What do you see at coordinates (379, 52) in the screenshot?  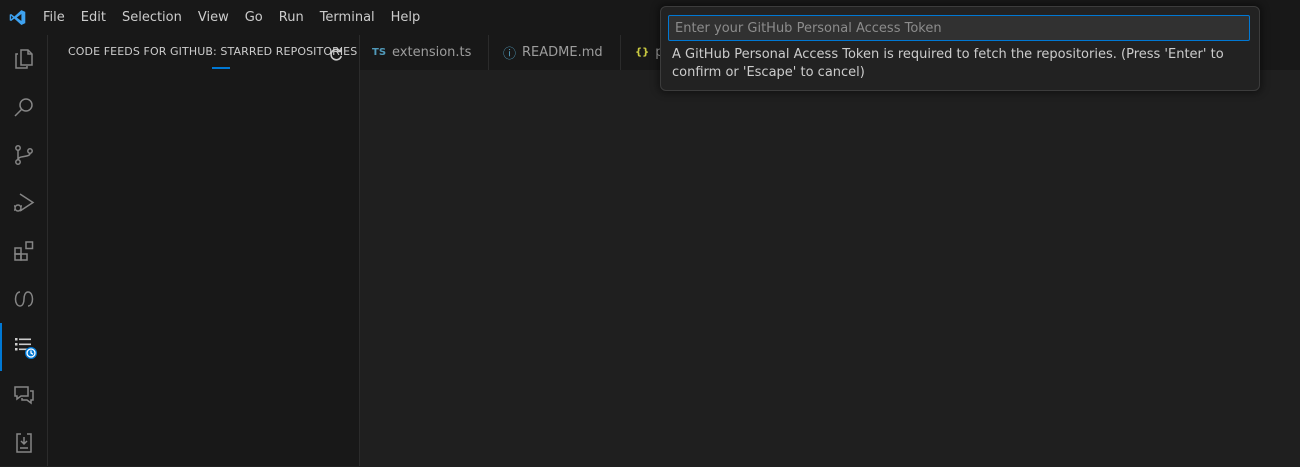 I see `typescript-file-icon: TS` at bounding box center [379, 52].